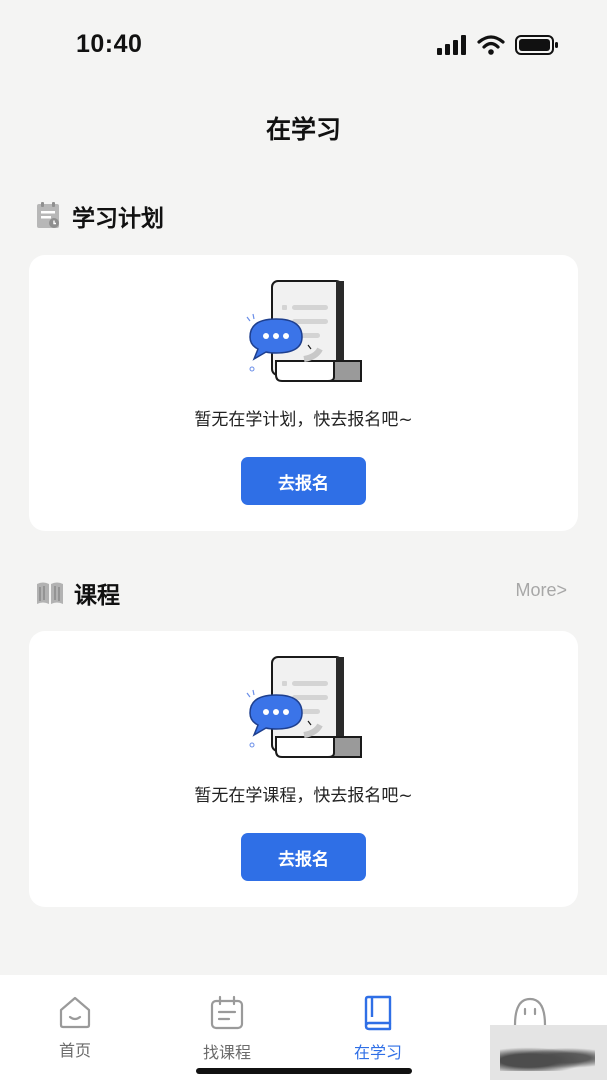 The height and width of the screenshot is (1080, 607). What do you see at coordinates (303, 796) in the screenshot?
I see `course-empty-text: 暂无在学课程，快去报名吧~` at bounding box center [303, 796].